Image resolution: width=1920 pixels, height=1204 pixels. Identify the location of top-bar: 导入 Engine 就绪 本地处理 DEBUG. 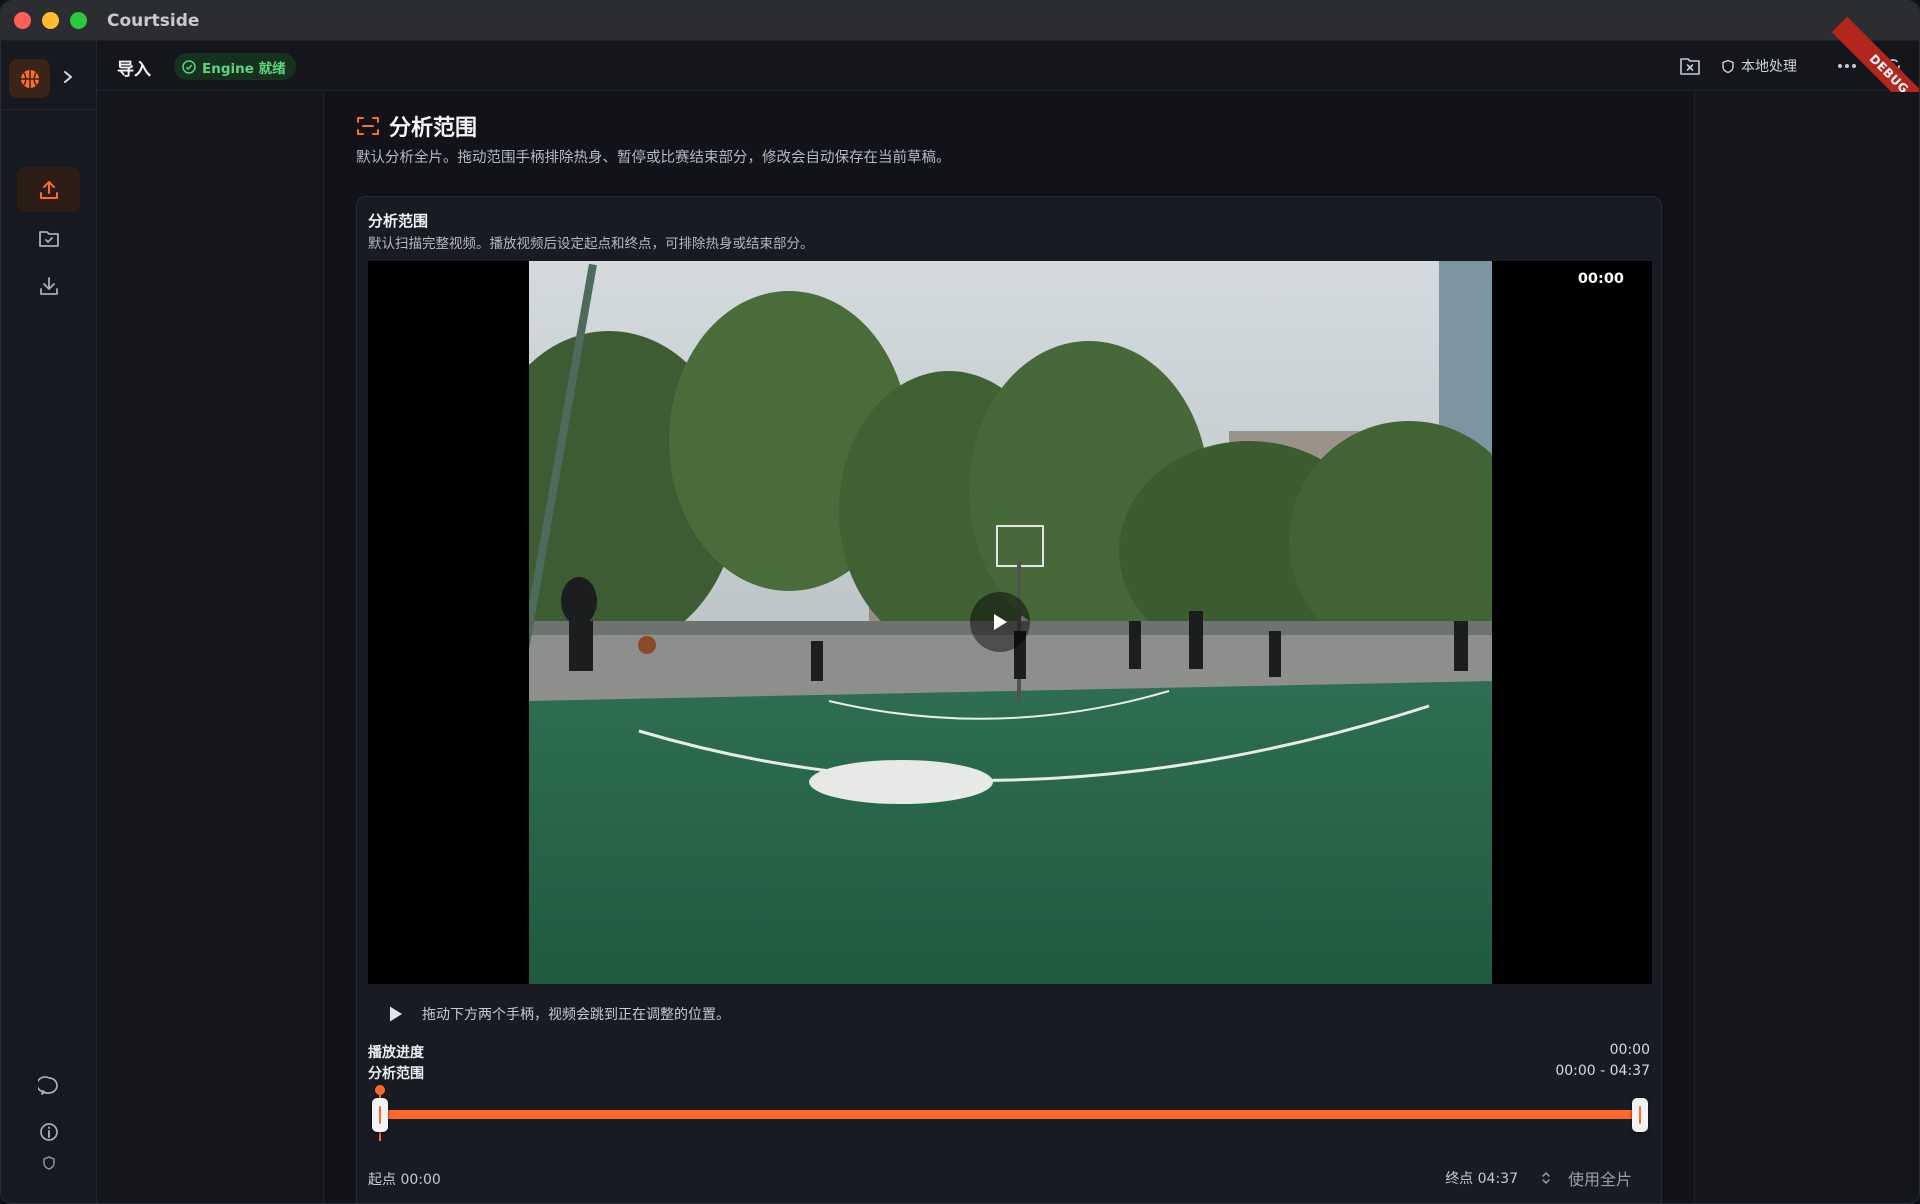
(1008, 74).